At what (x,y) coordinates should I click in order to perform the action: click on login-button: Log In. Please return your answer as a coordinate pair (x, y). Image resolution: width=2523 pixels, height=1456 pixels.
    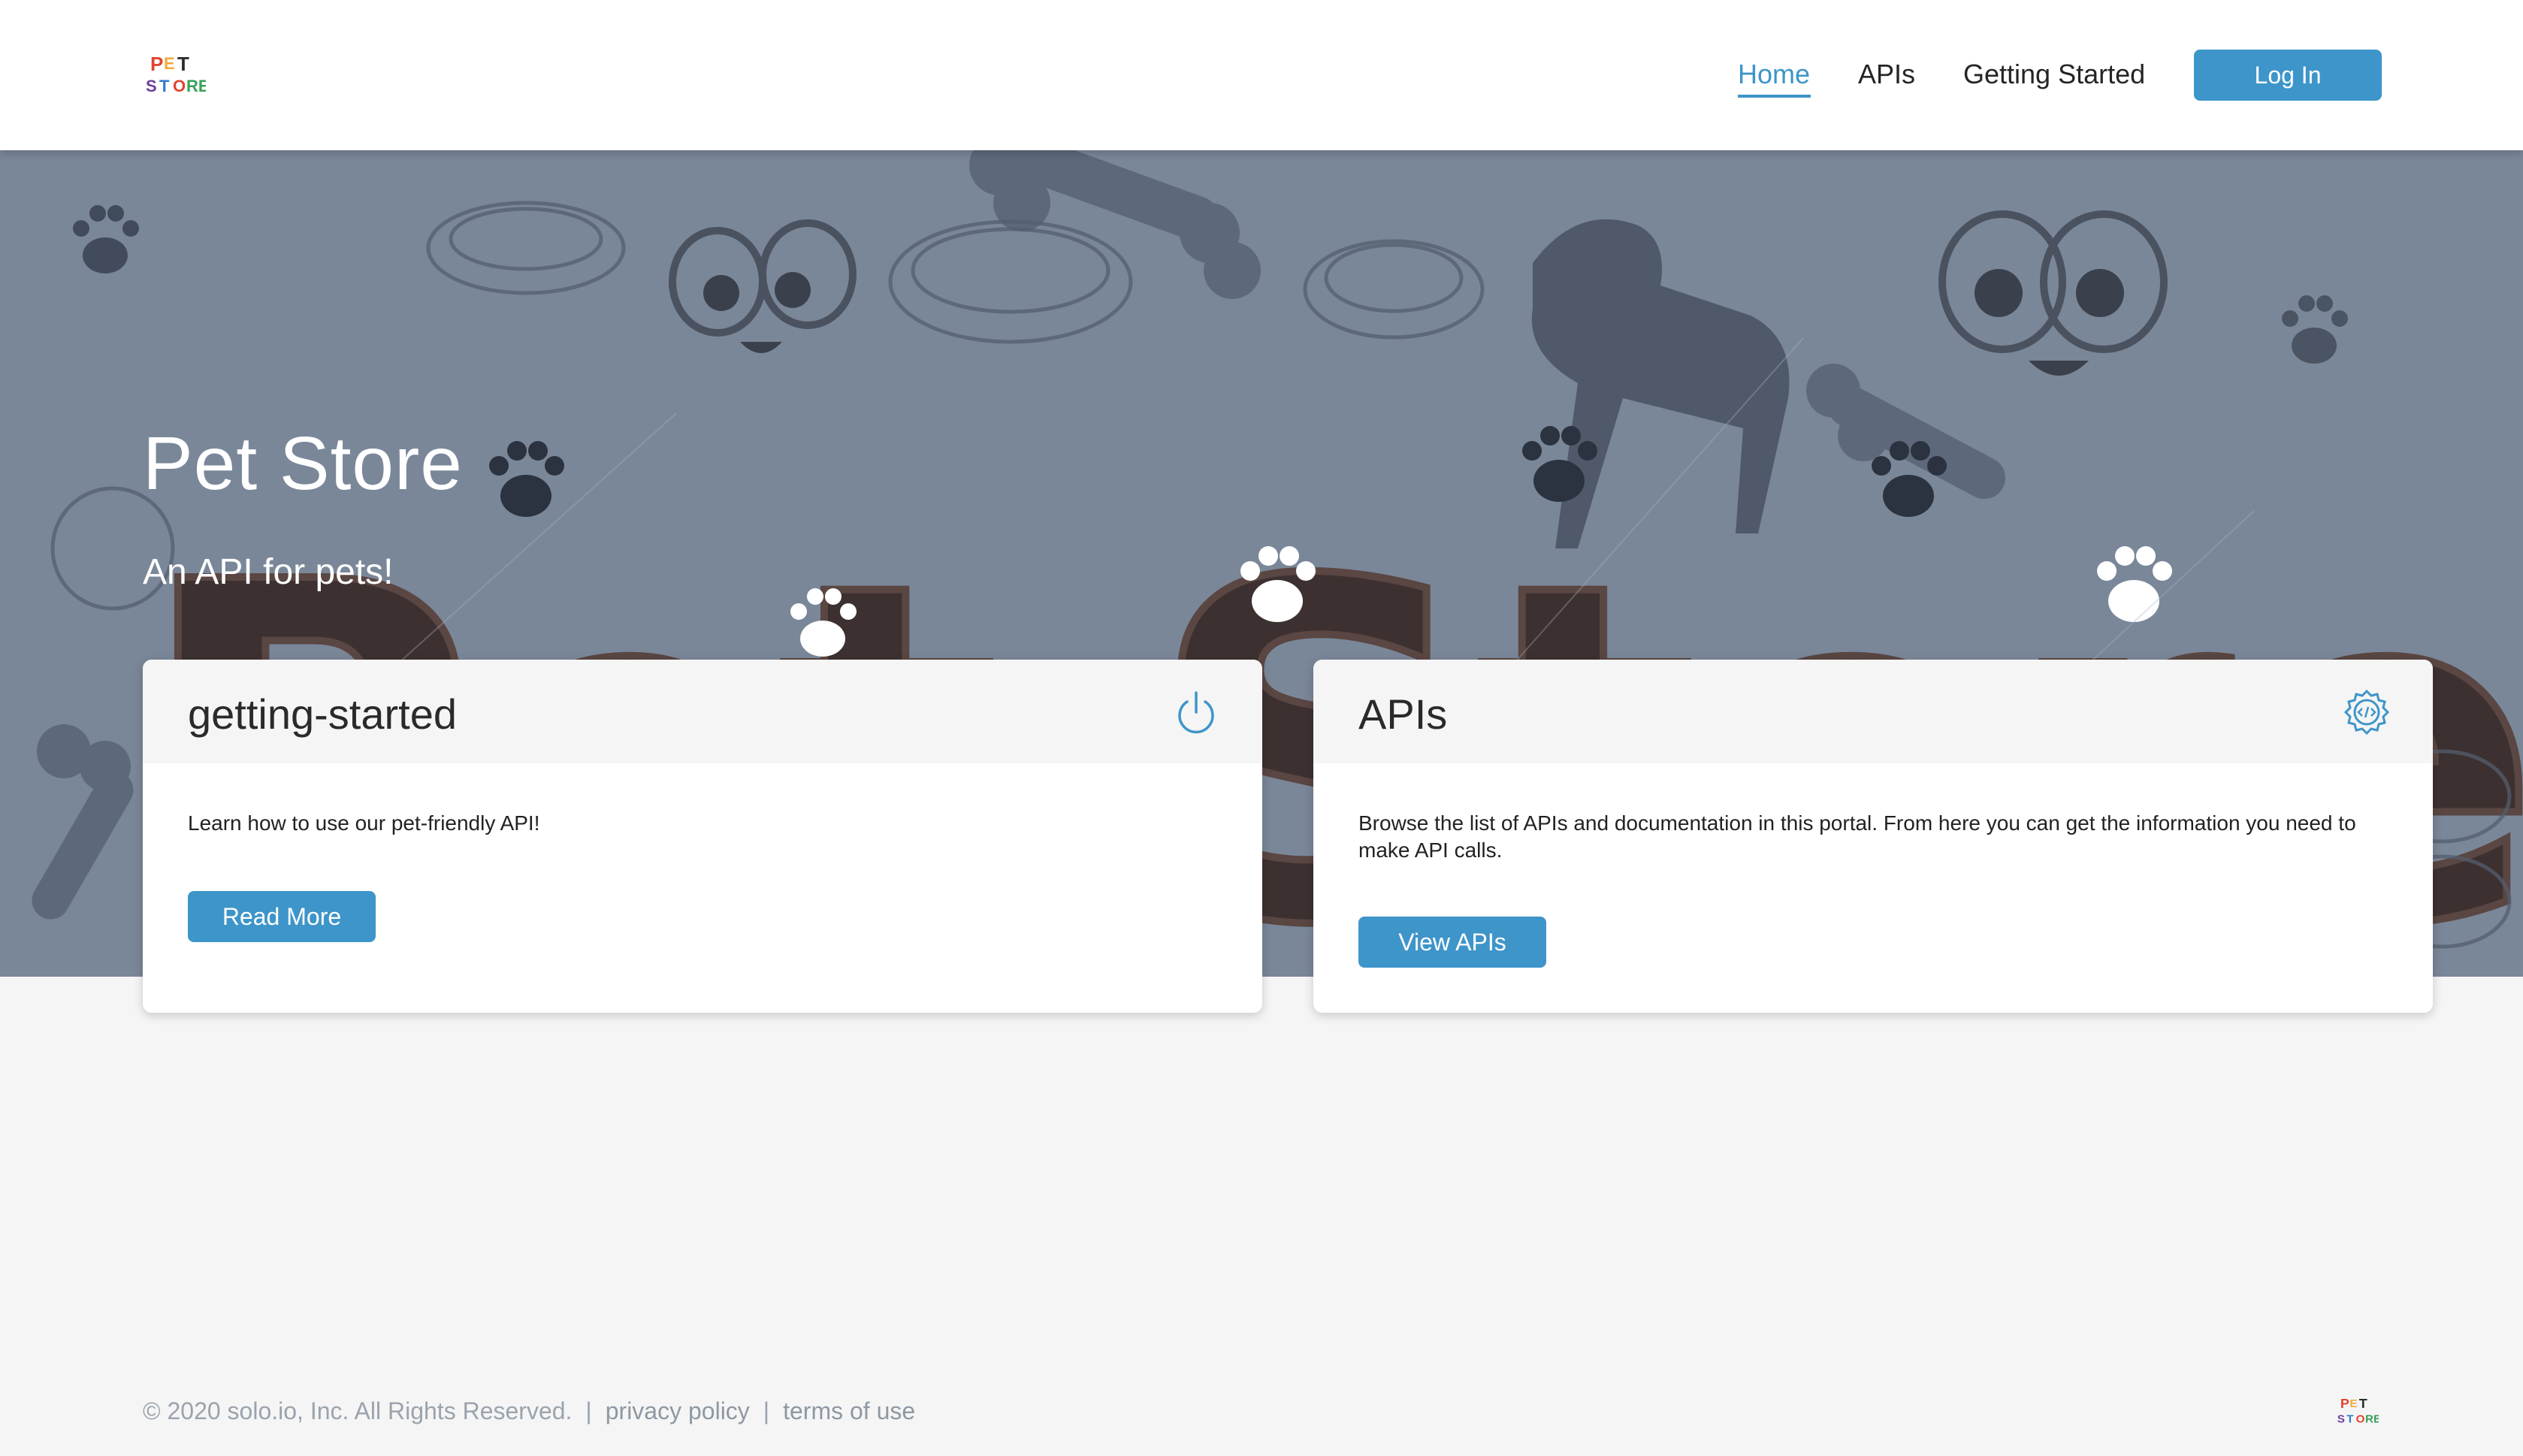
    Looking at the image, I should click on (2288, 75).